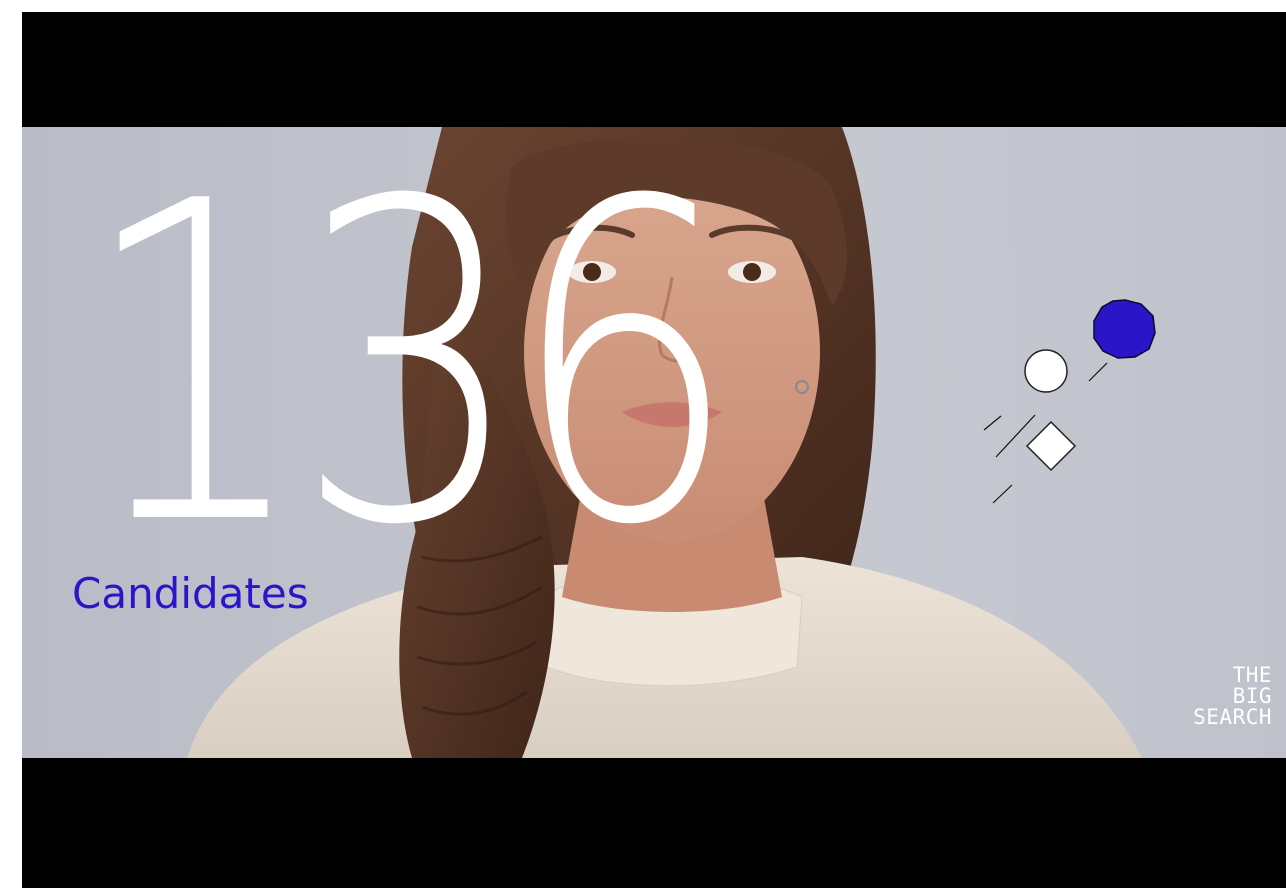 This screenshot has width=1286, height=888. Describe the element at coordinates (1069, 401) in the screenshot. I see `decorative-shapes` at that location.